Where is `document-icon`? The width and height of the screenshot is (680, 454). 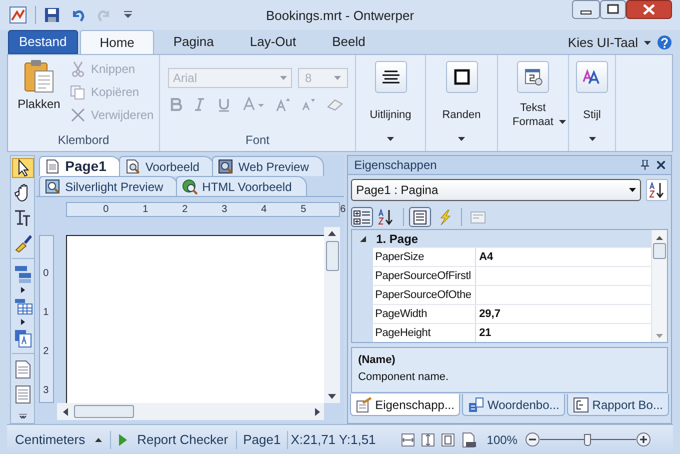 document-icon is located at coordinates (53, 166).